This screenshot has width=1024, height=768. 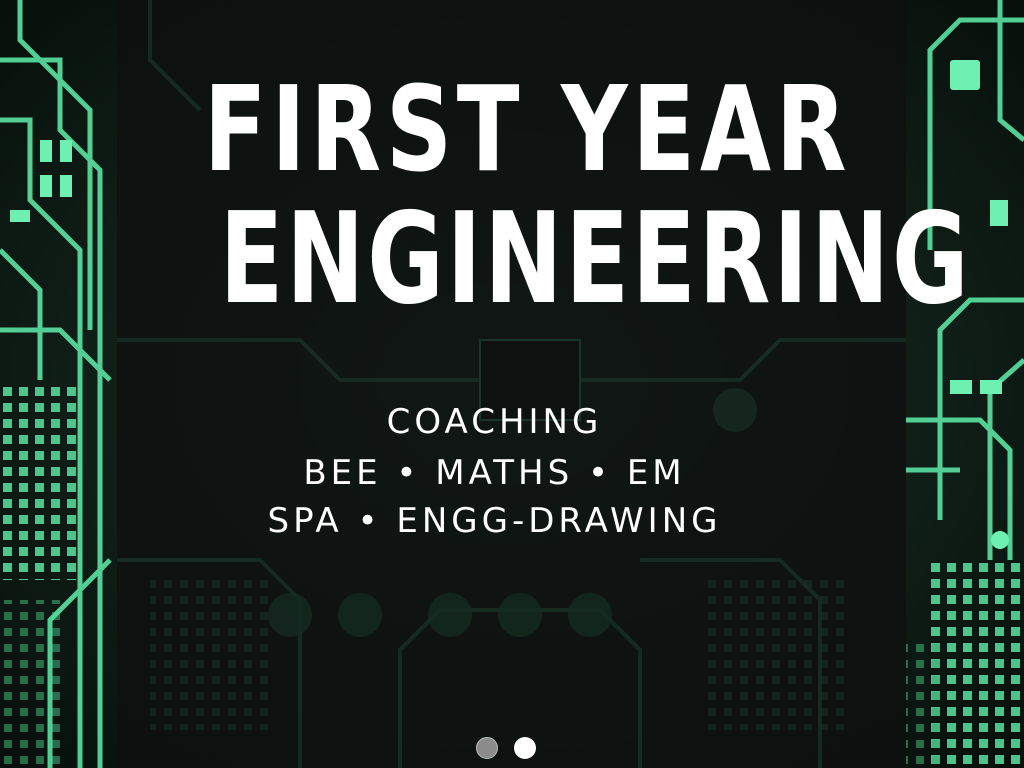 I want to click on title-line-2: ENGINEERING, so click(x=595, y=258).